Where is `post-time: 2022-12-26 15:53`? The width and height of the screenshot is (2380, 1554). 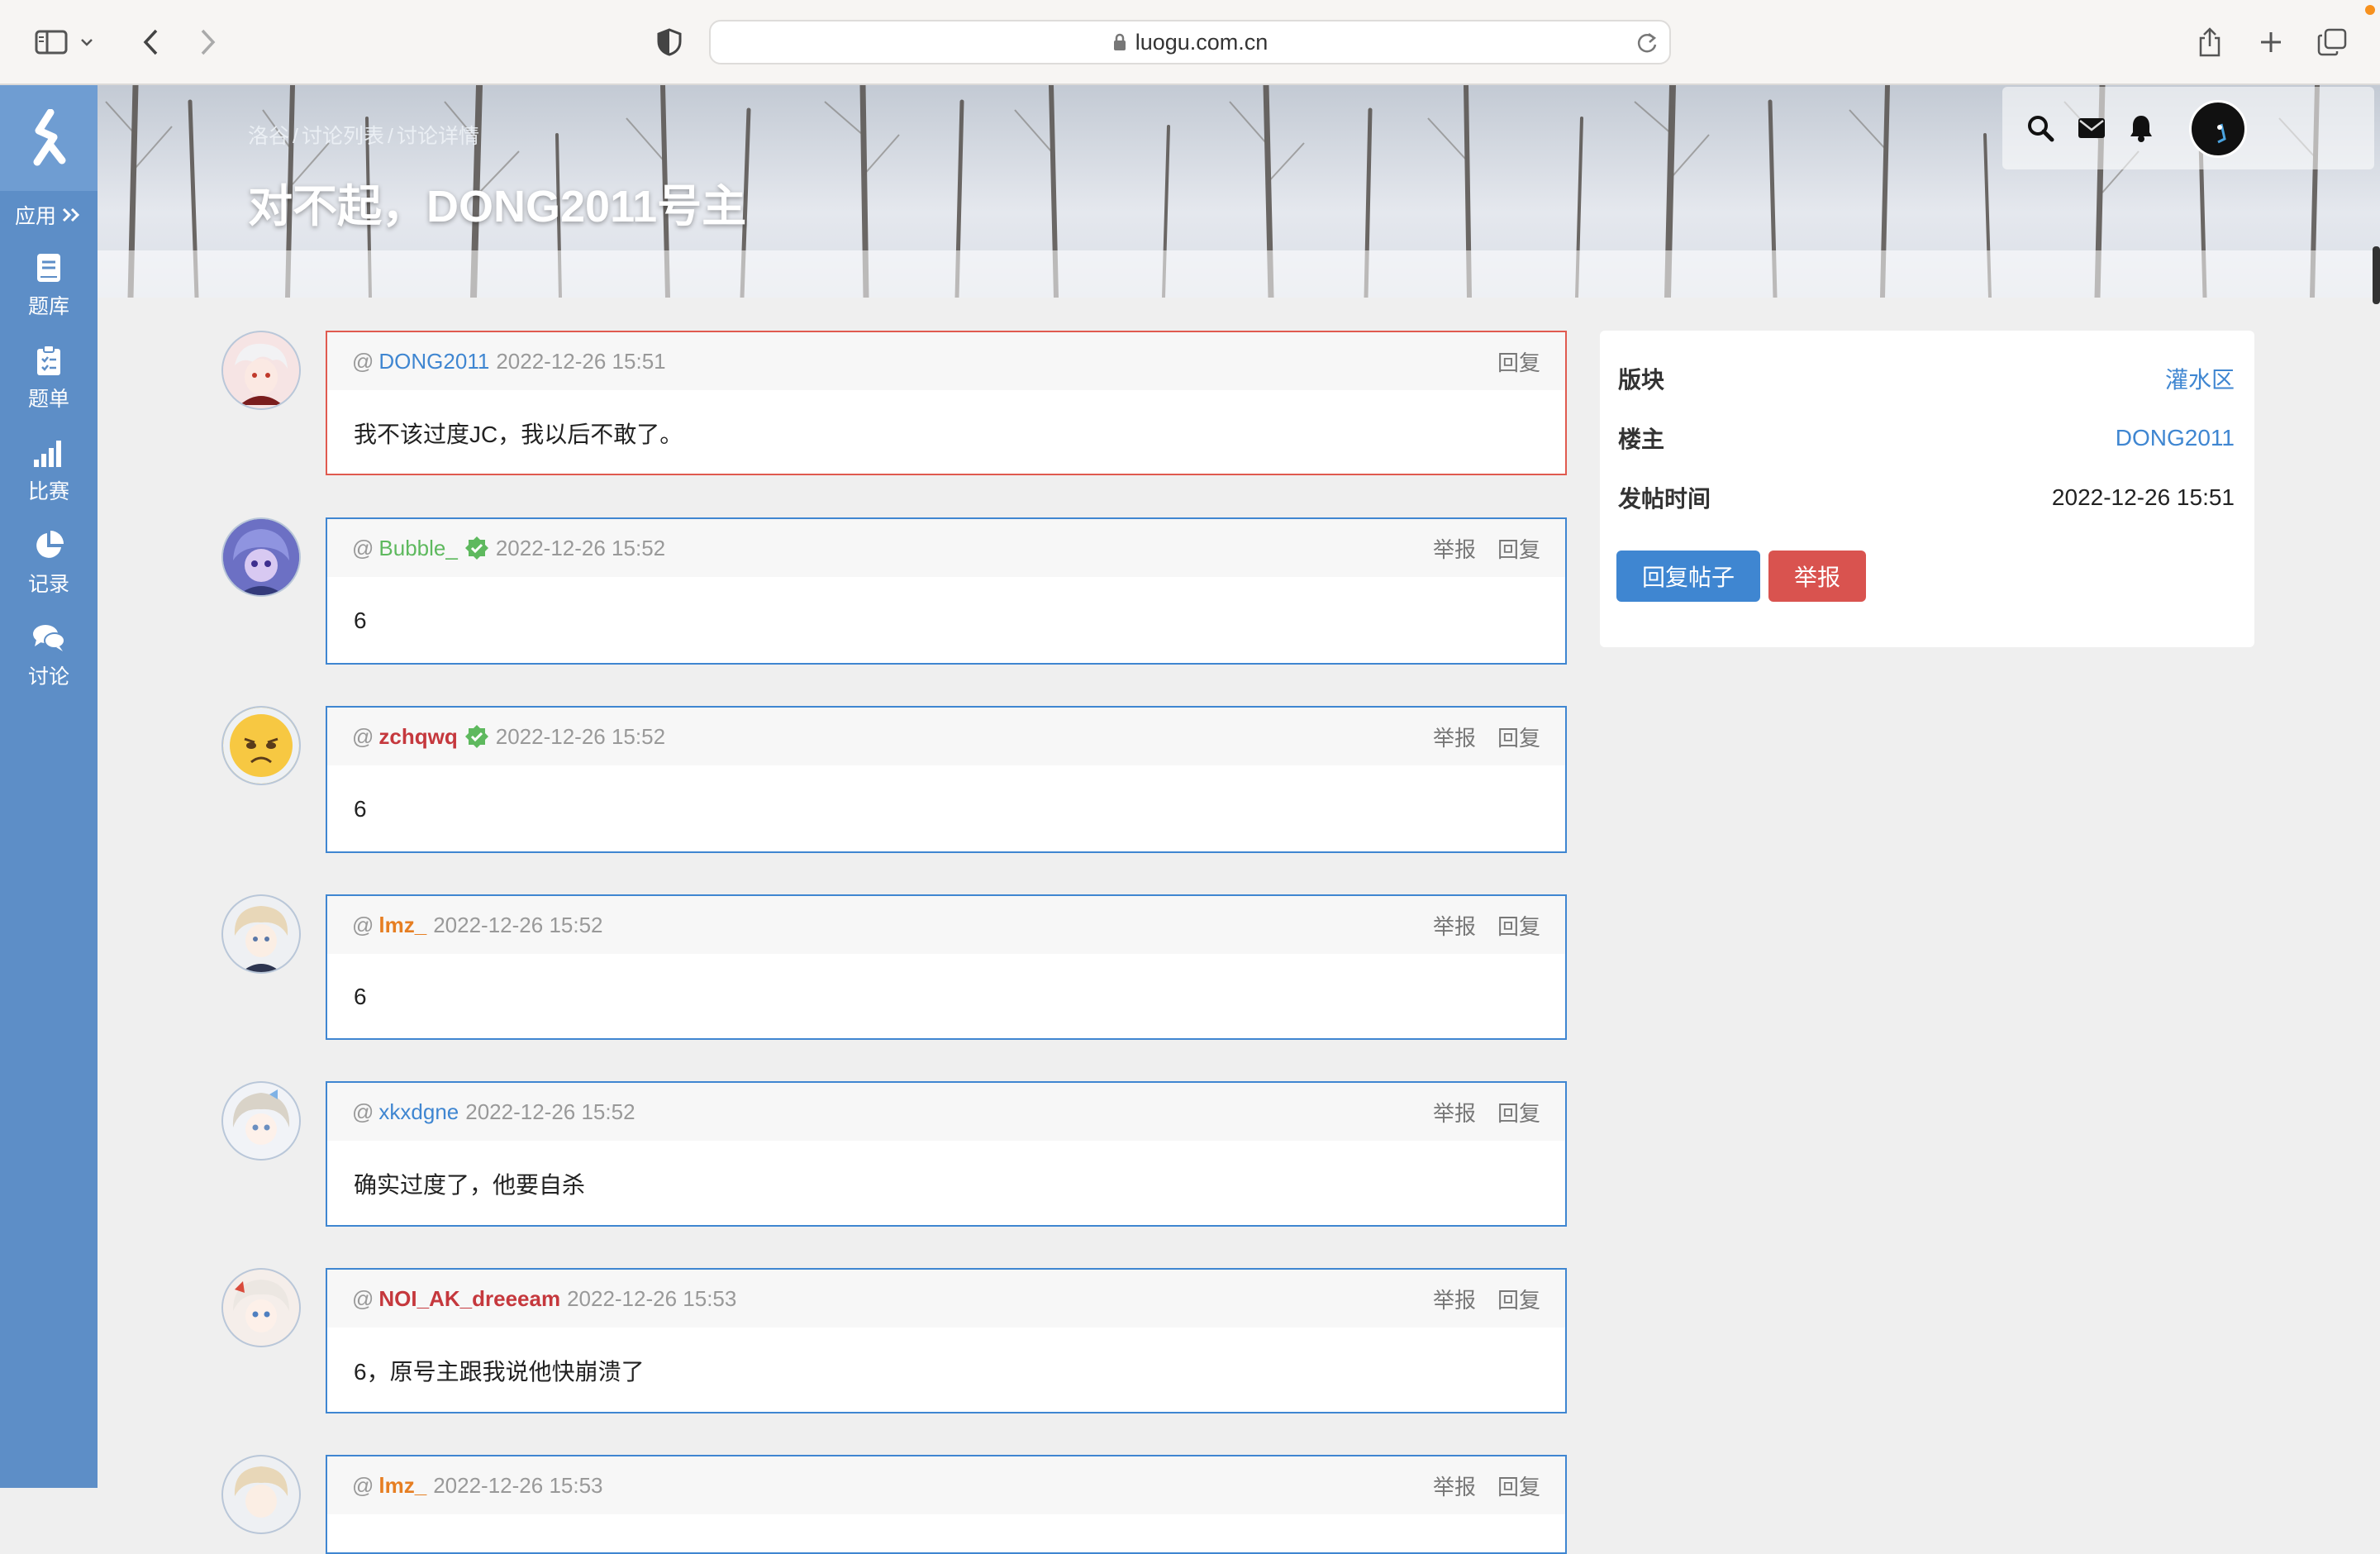 post-time: 2022-12-26 15:53 is located at coordinates (652, 1298).